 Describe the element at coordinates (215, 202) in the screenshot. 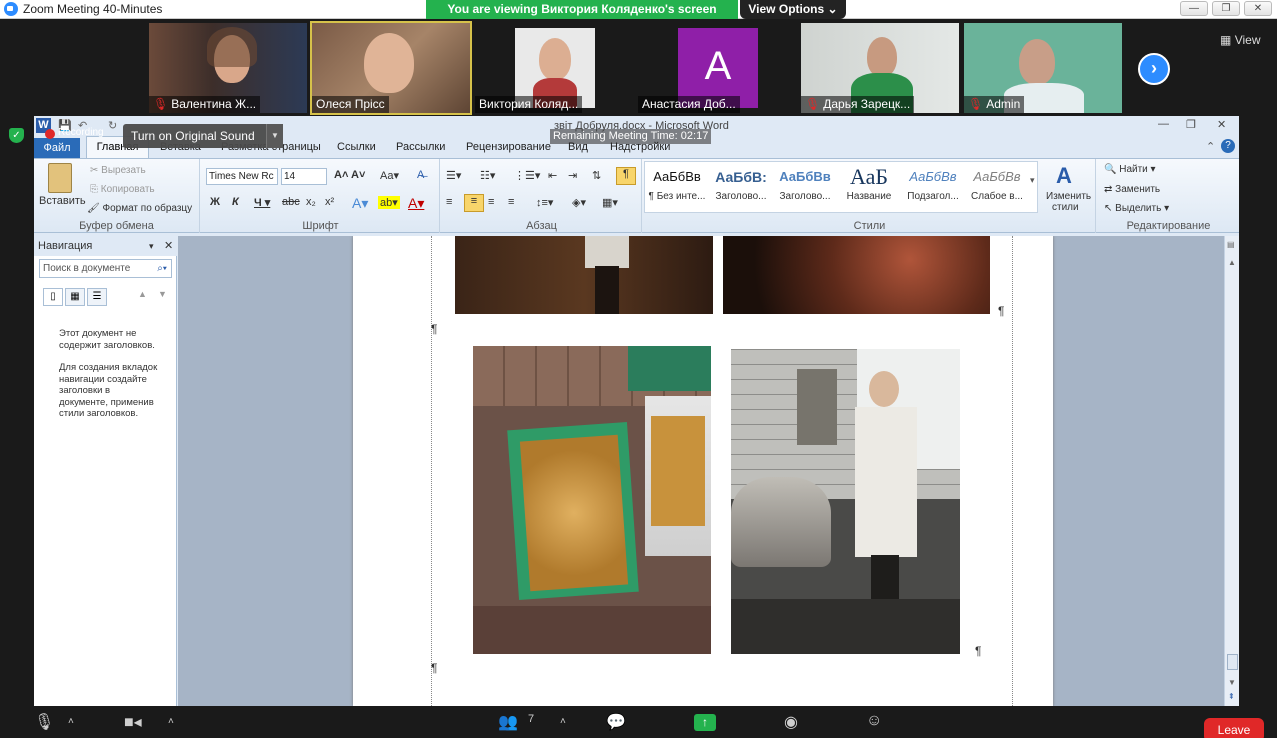

I see `bold-icon: Ж` at that location.